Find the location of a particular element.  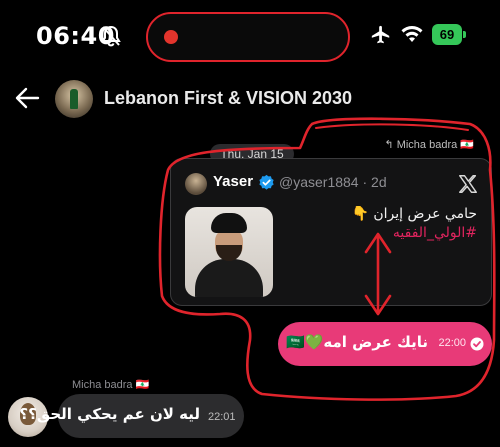

cedar-icon is located at coordinates (74, 99).